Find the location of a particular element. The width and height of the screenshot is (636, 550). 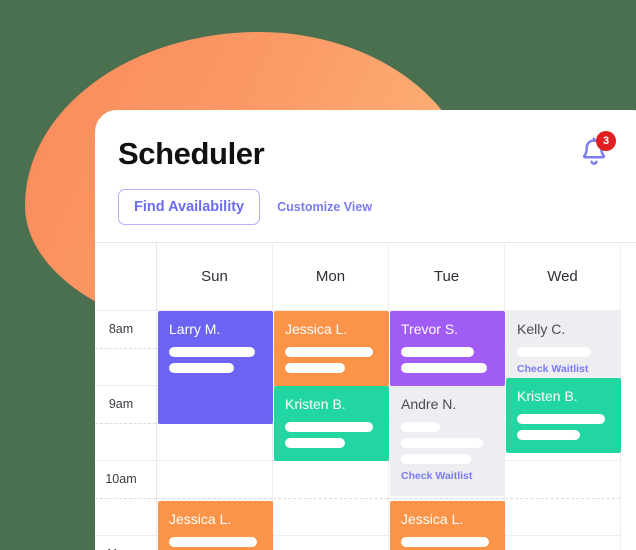

day-header-mon: Mon is located at coordinates (331, 277).